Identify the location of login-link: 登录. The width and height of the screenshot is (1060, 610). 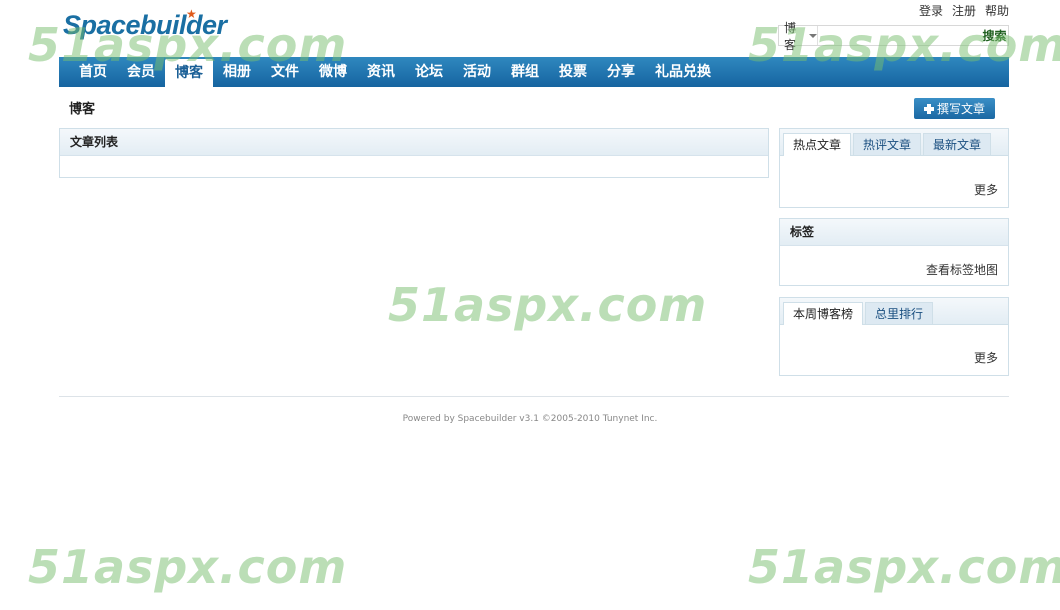
(931, 10).